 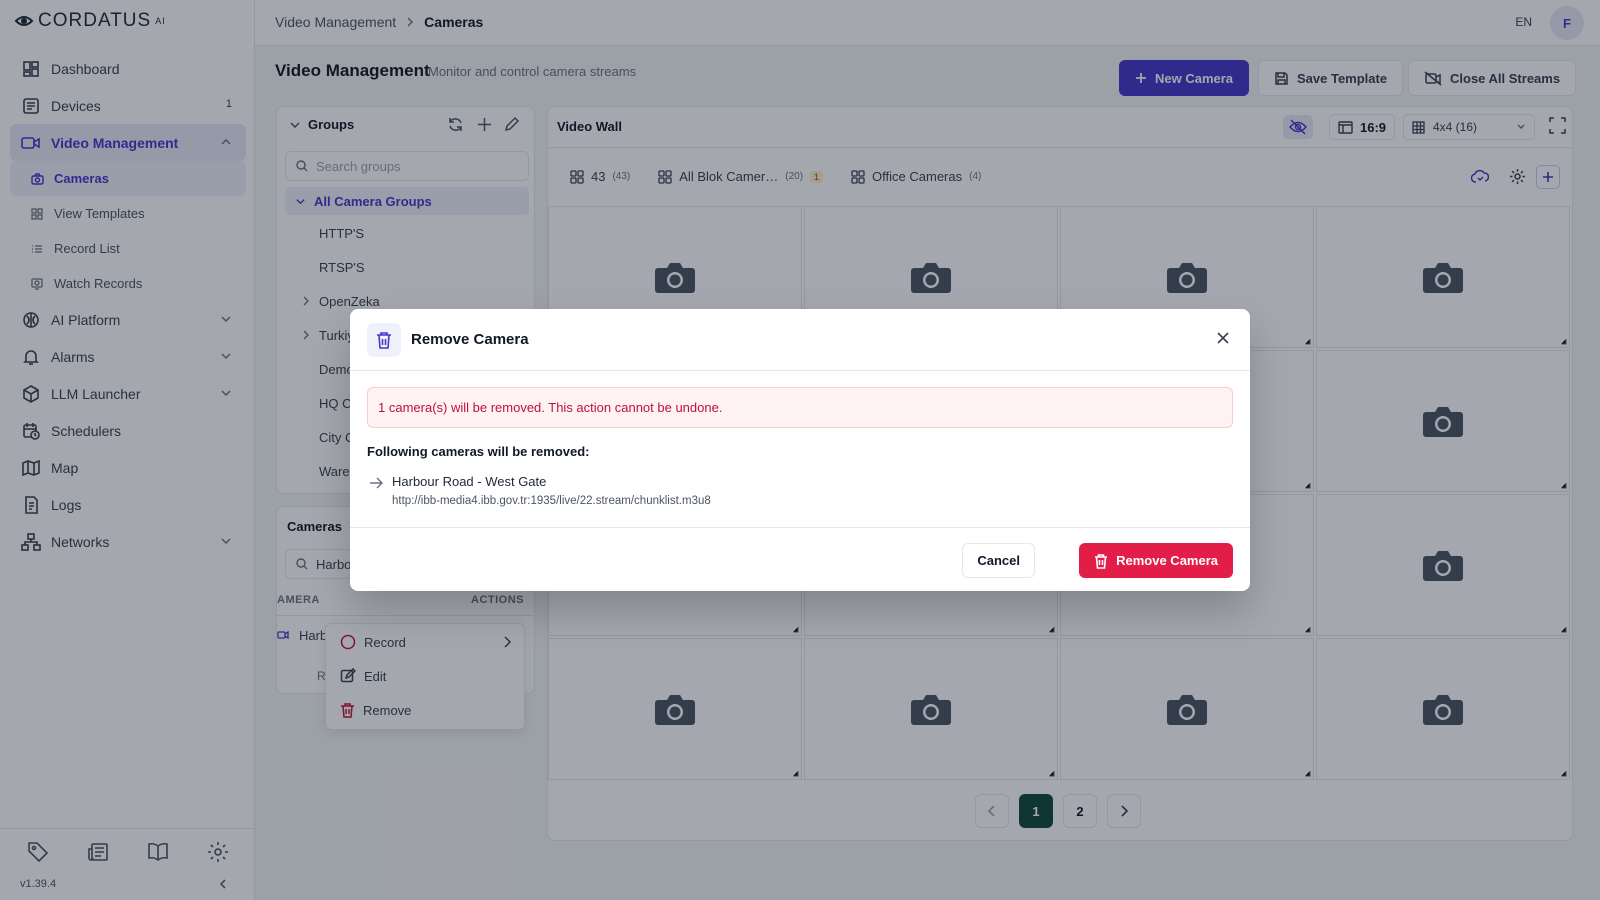 What do you see at coordinates (469, 481) in the screenshot?
I see `removed-camera-name: Harbour Road - West Gate` at bounding box center [469, 481].